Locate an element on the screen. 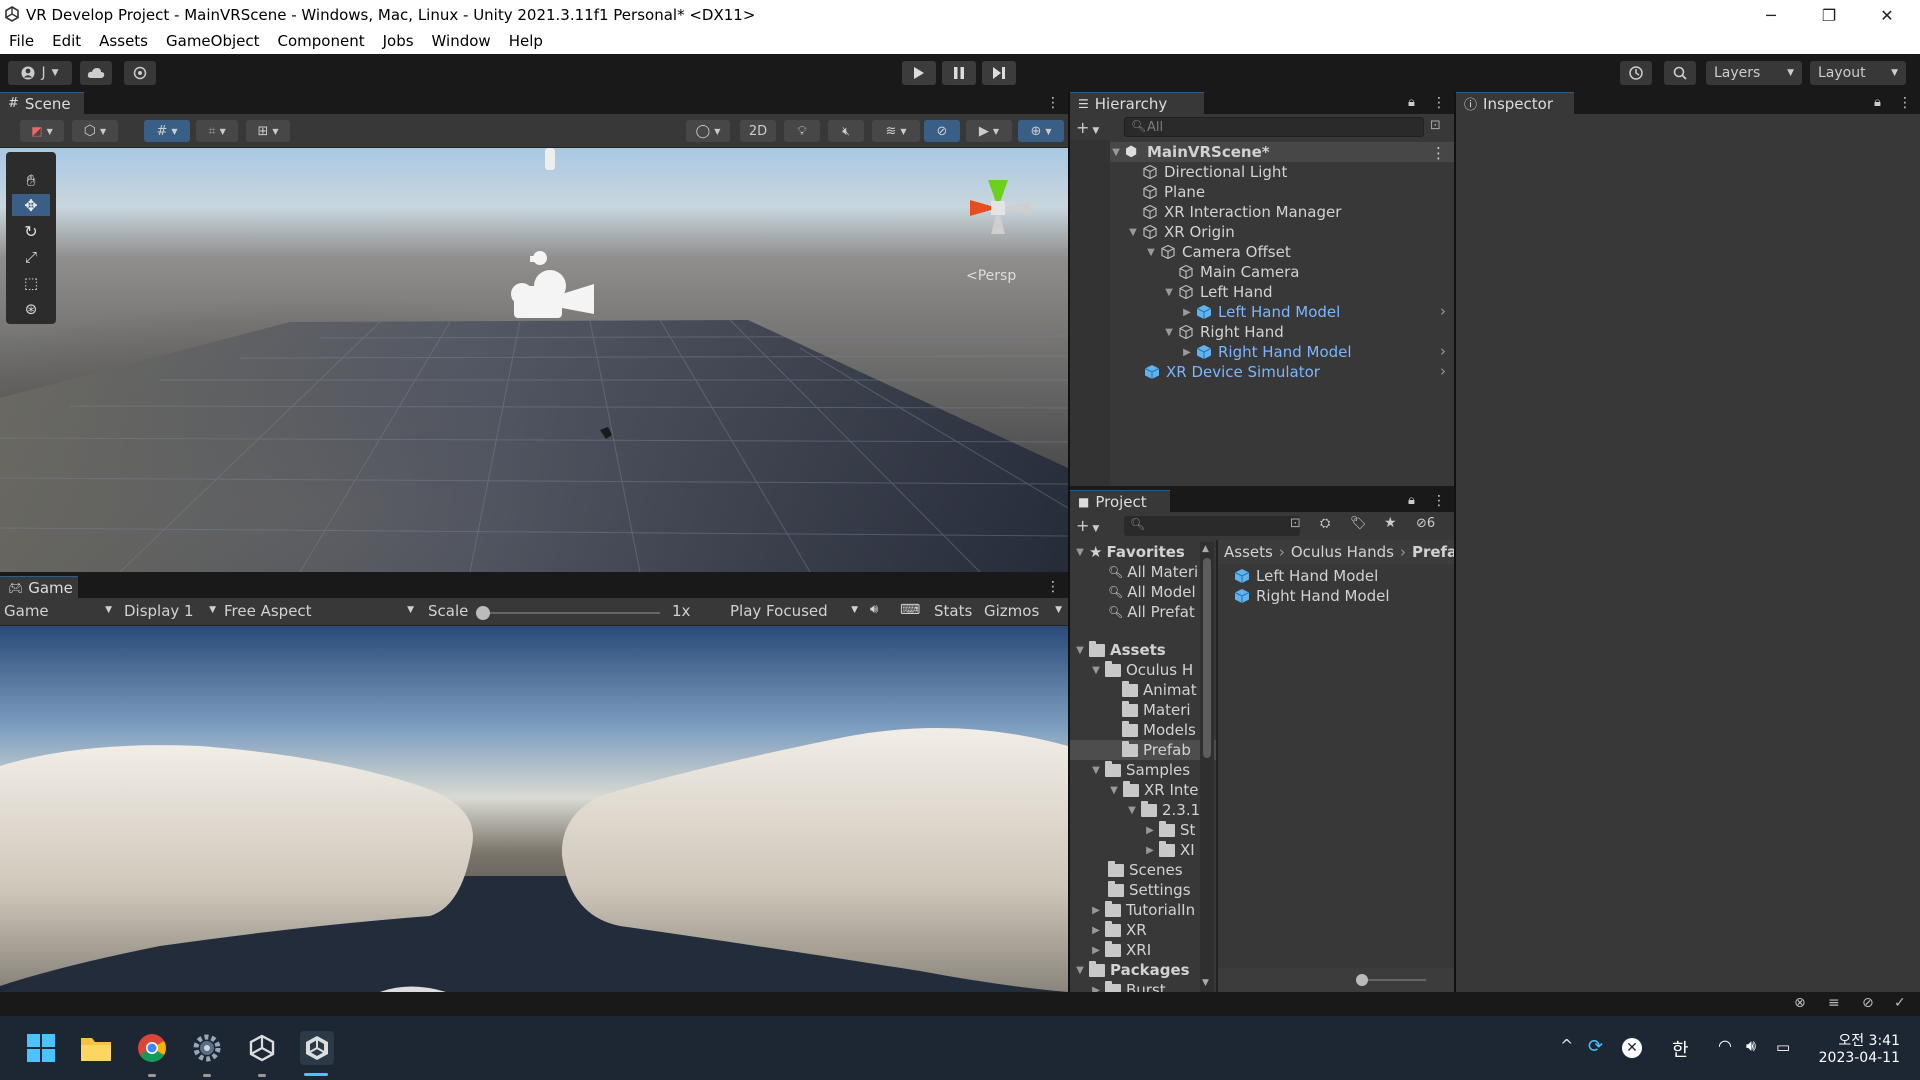 This screenshot has height=1080, width=1920. hierarchy-item: Plane is located at coordinates (1173, 192).